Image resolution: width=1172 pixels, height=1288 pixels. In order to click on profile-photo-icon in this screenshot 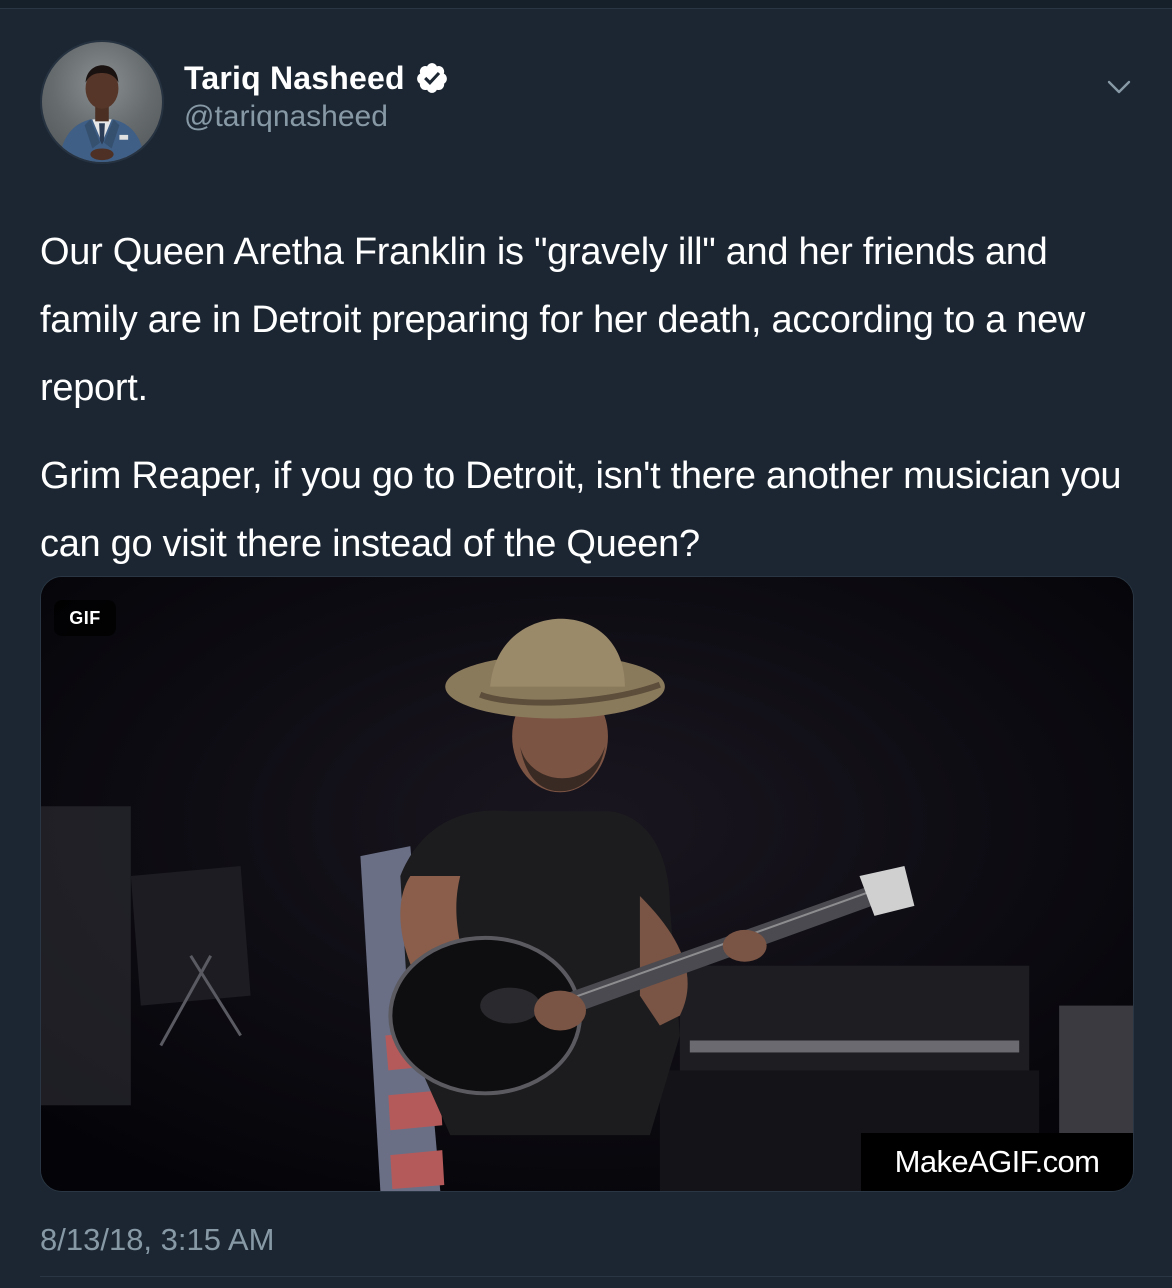, I will do `click(102, 113)`.